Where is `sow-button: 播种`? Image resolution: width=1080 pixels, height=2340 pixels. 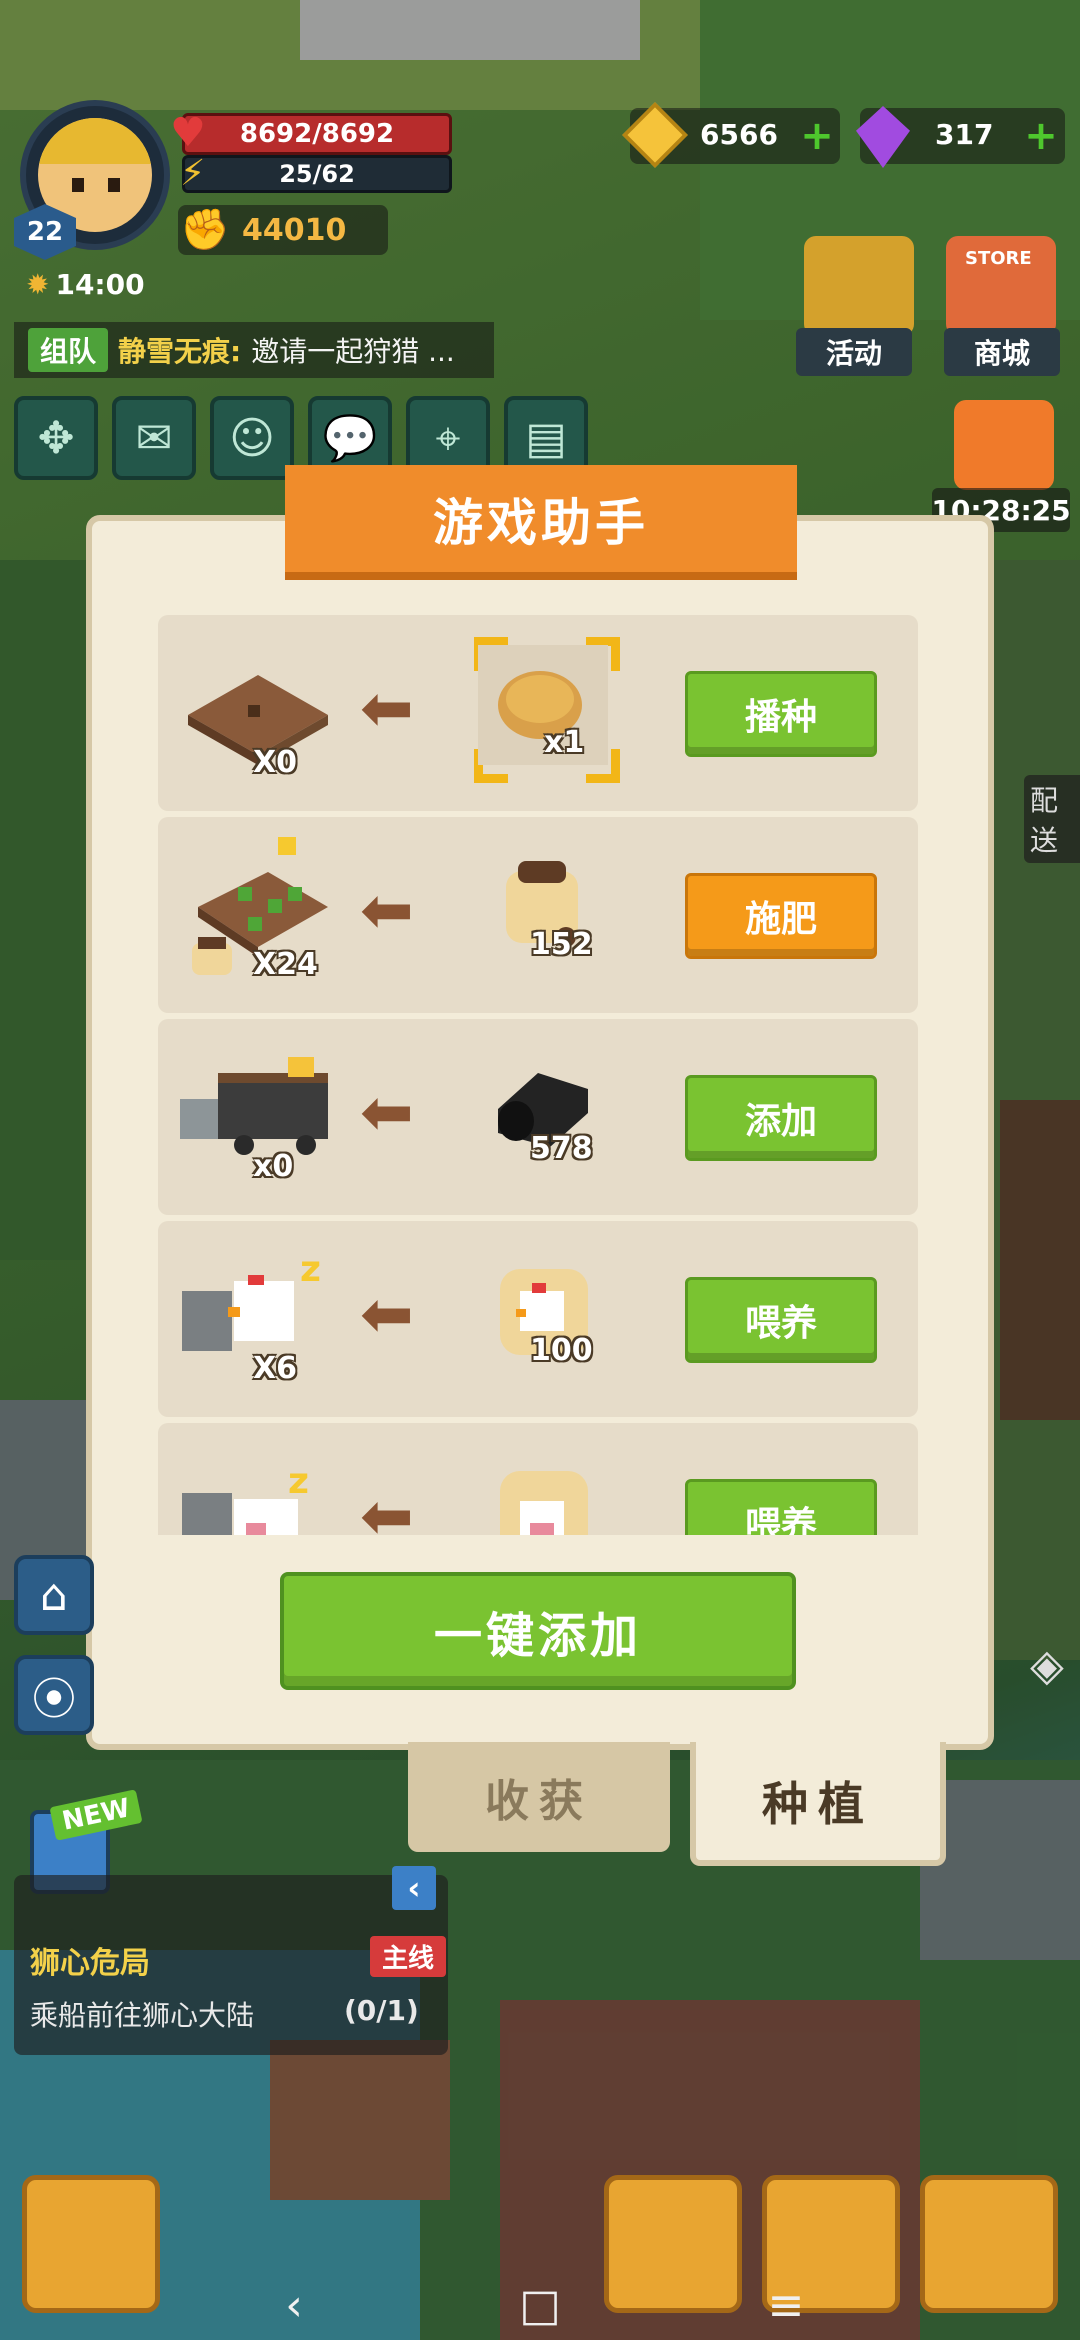
sow-button: 播种 is located at coordinates (781, 714).